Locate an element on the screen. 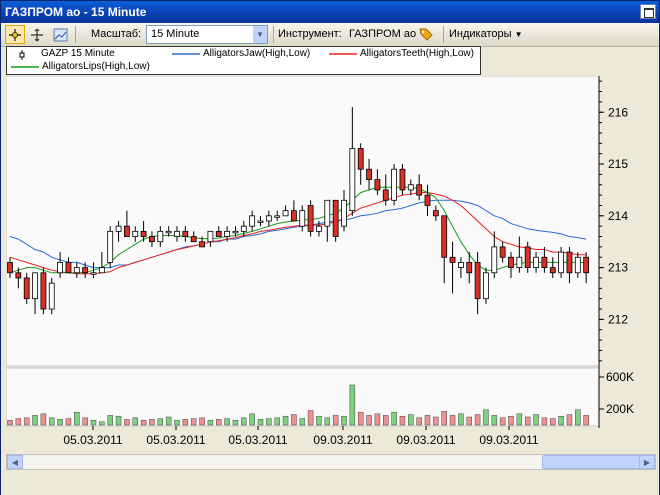 The width and height of the screenshot is (660, 495). pan-tool-icon is located at coordinates (37, 34).